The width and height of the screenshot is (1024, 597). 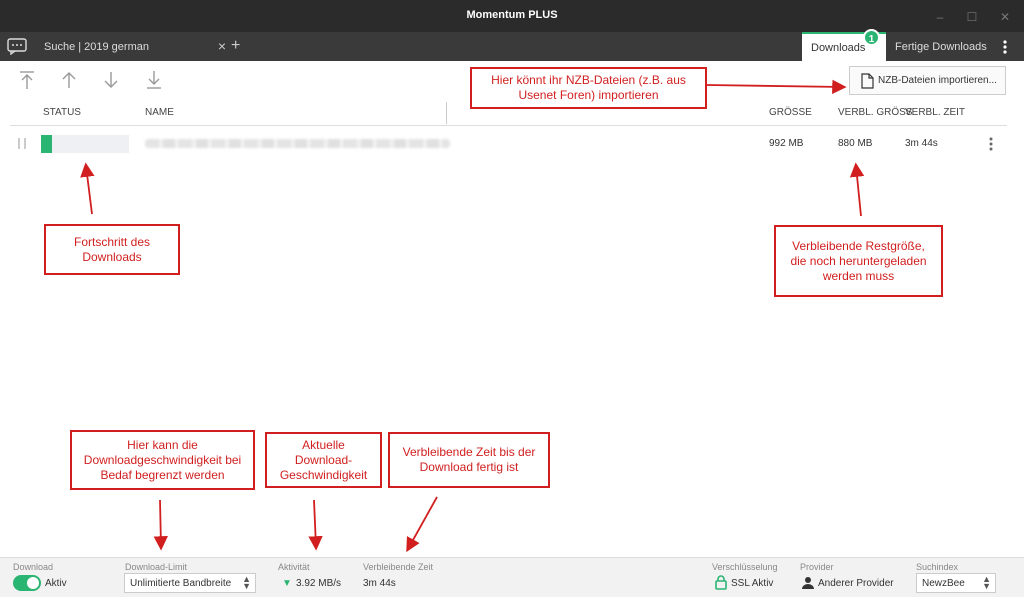 What do you see at coordinates (17, 46) in the screenshot?
I see `chat-icon` at bounding box center [17, 46].